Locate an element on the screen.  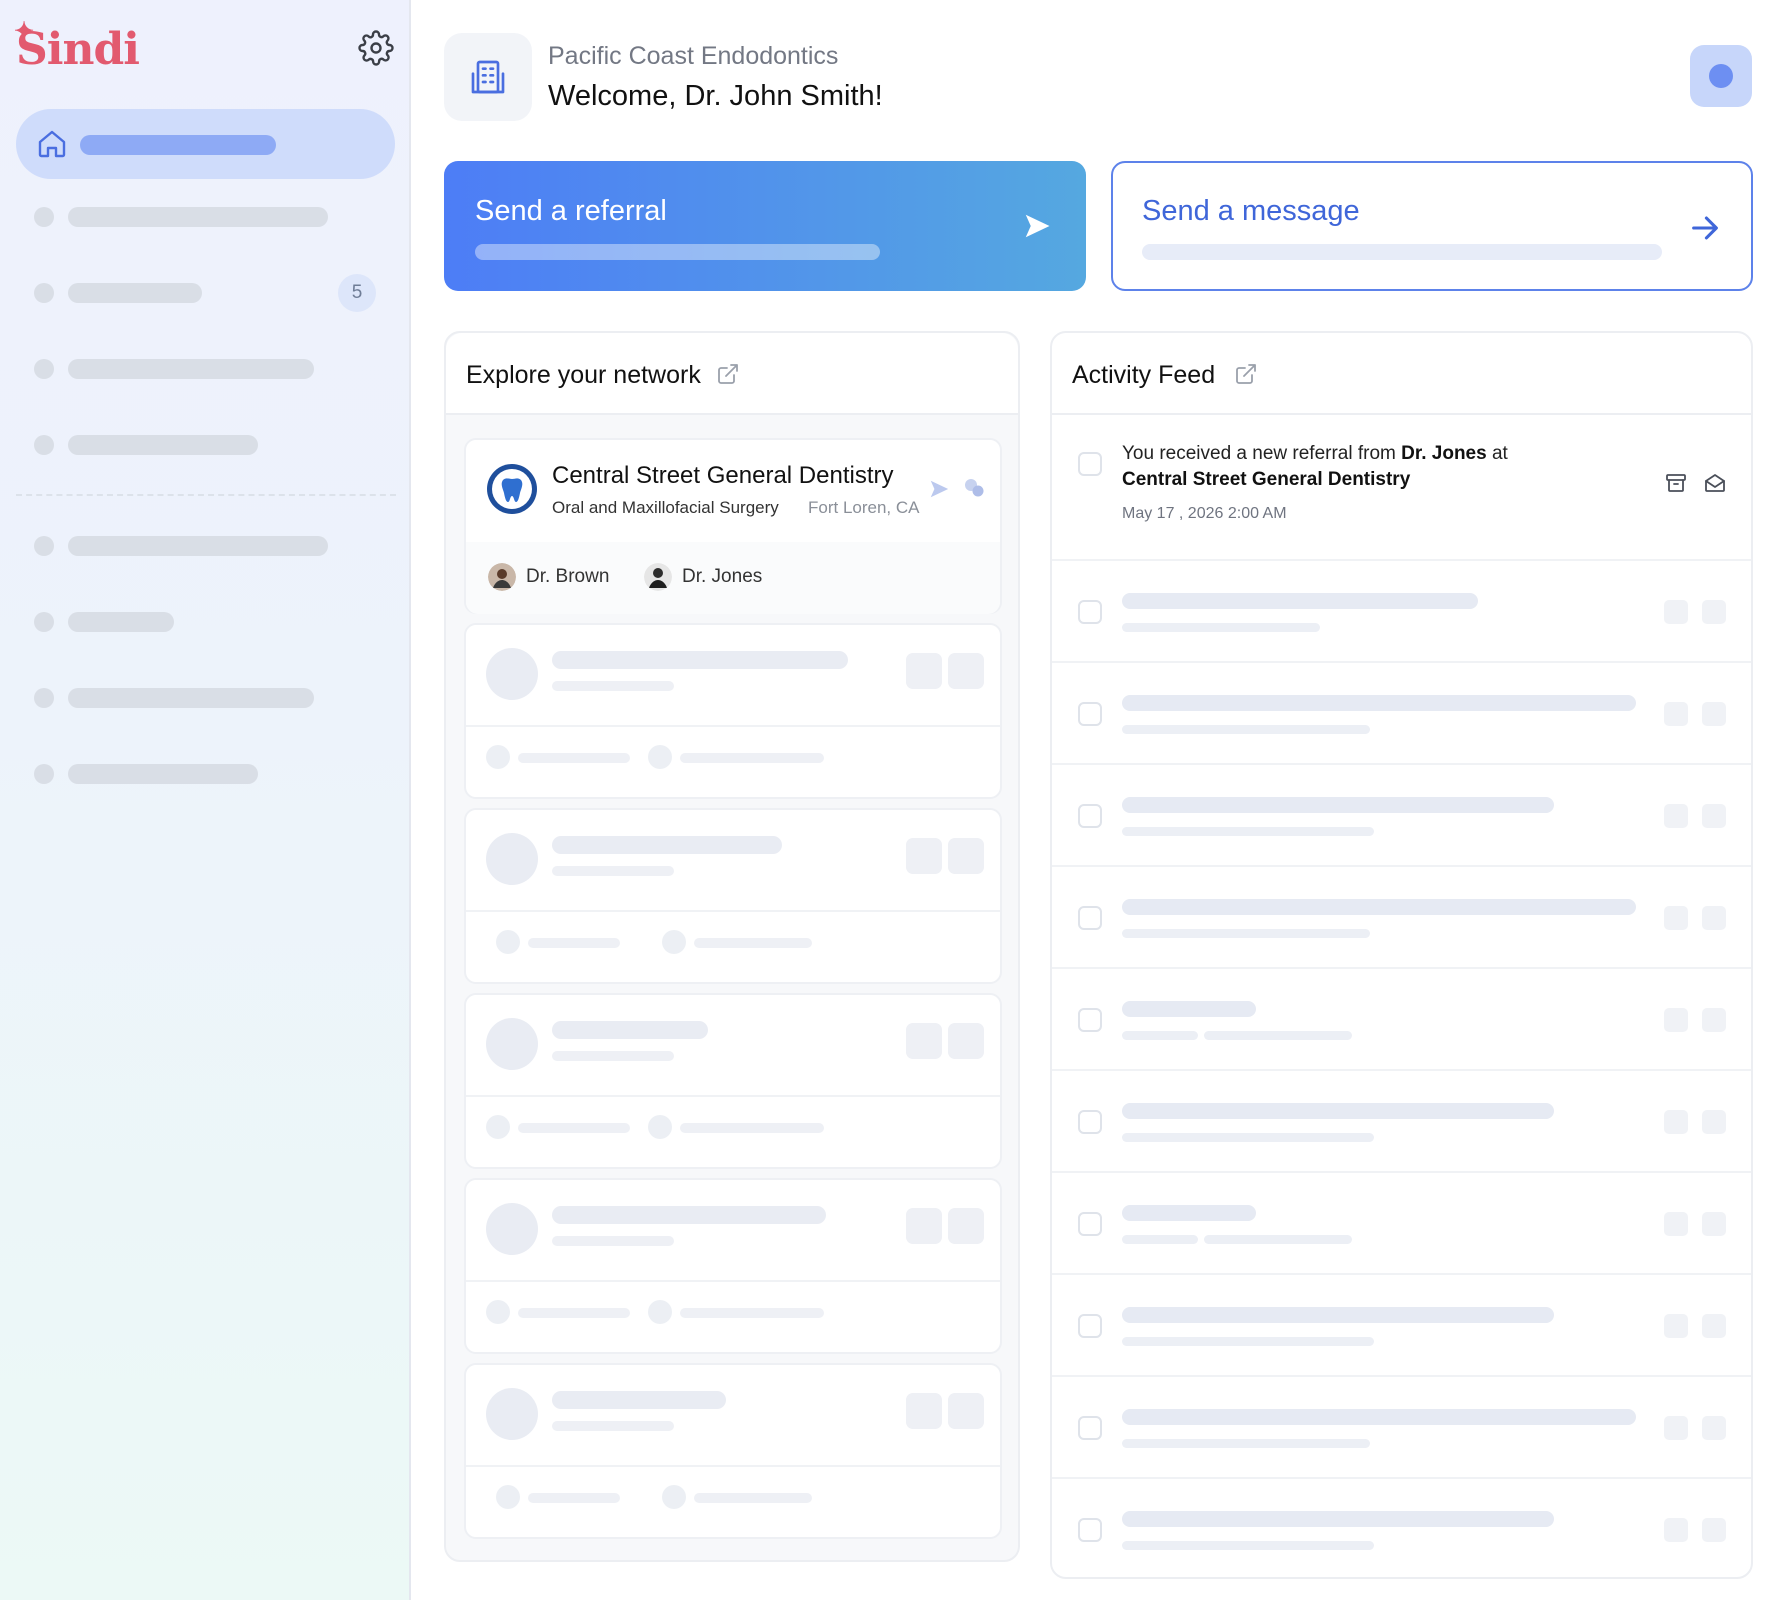
send-message-button: Send a message is located at coordinates (1432, 226).